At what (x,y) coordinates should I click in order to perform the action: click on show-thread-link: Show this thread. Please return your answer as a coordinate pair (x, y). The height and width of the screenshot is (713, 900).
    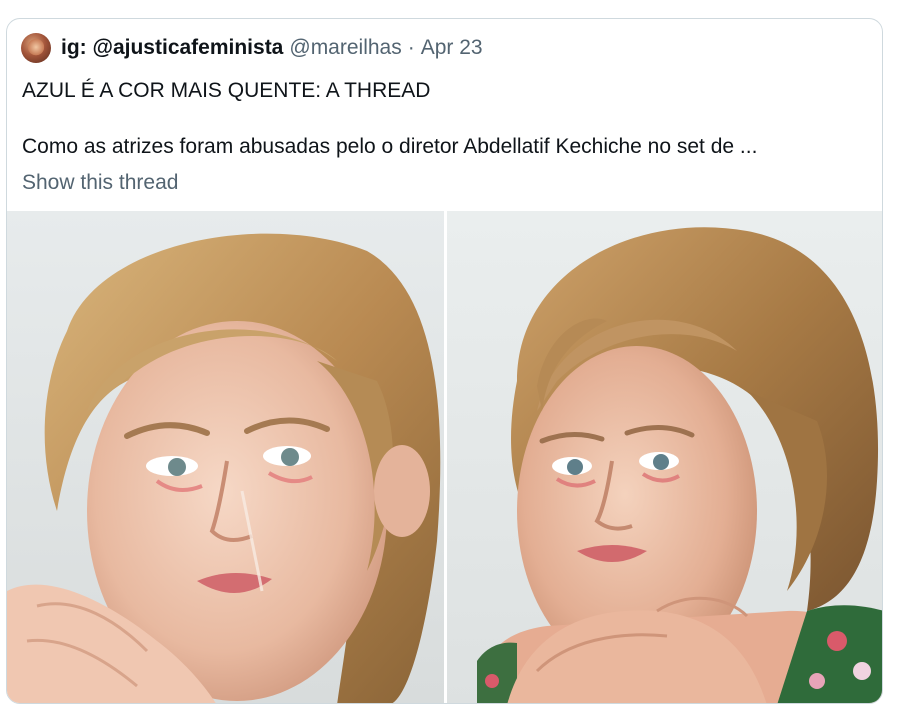
    Looking at the image, I should click on (100, 183).